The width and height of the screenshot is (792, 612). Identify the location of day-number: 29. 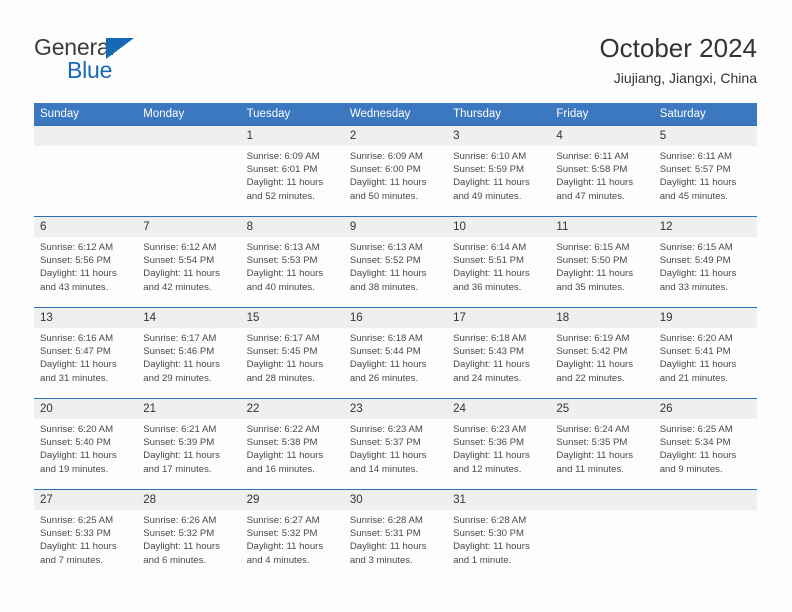
(292, 500).